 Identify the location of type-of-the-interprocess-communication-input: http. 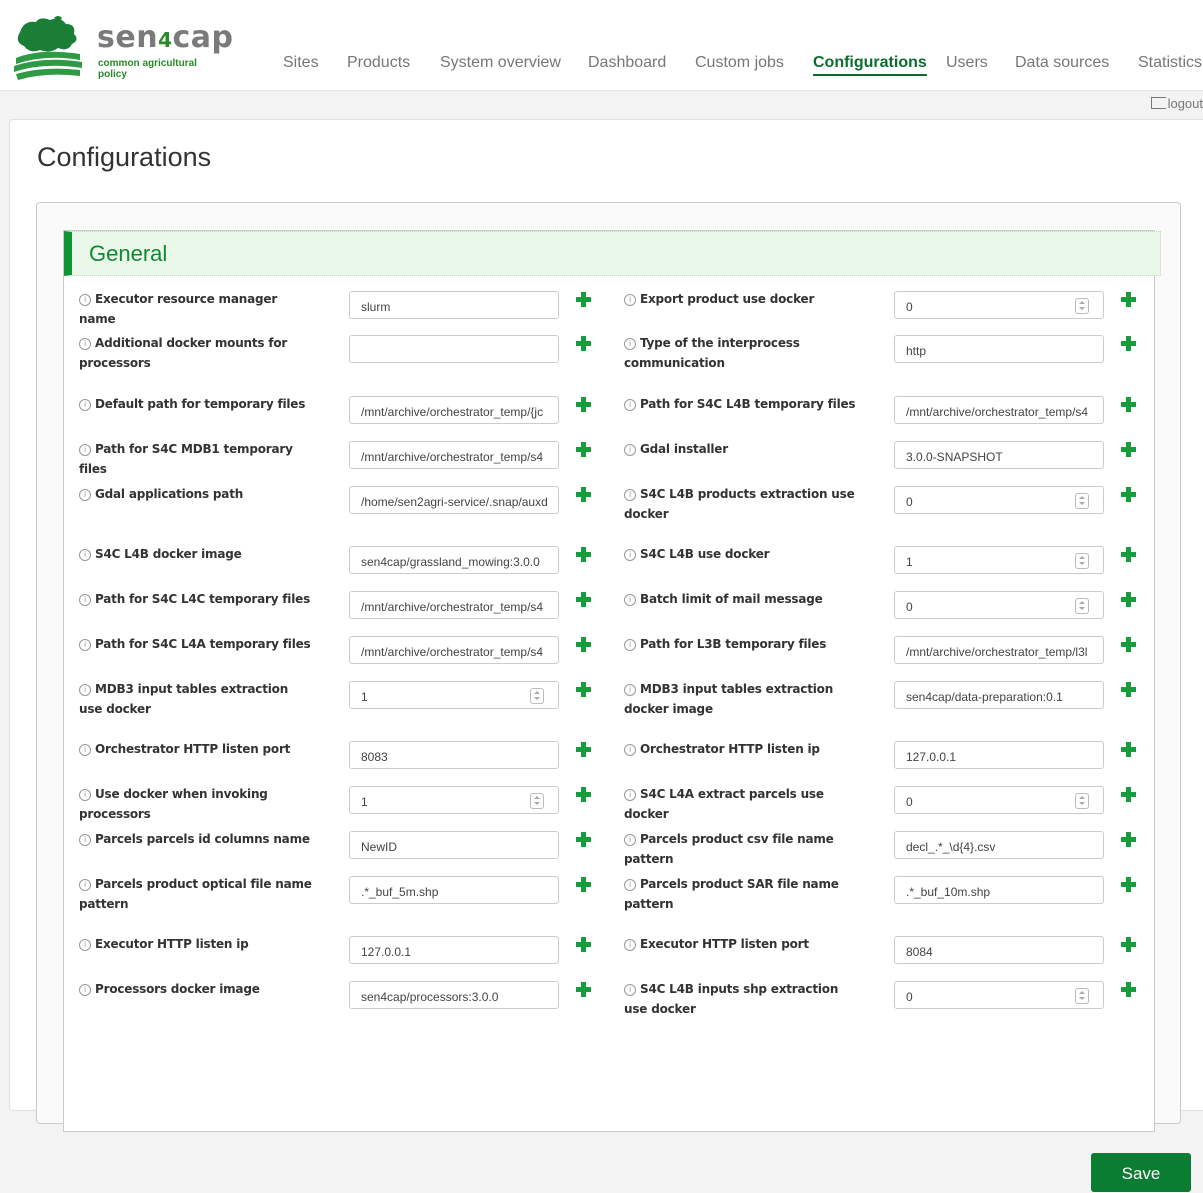
(999, 349).